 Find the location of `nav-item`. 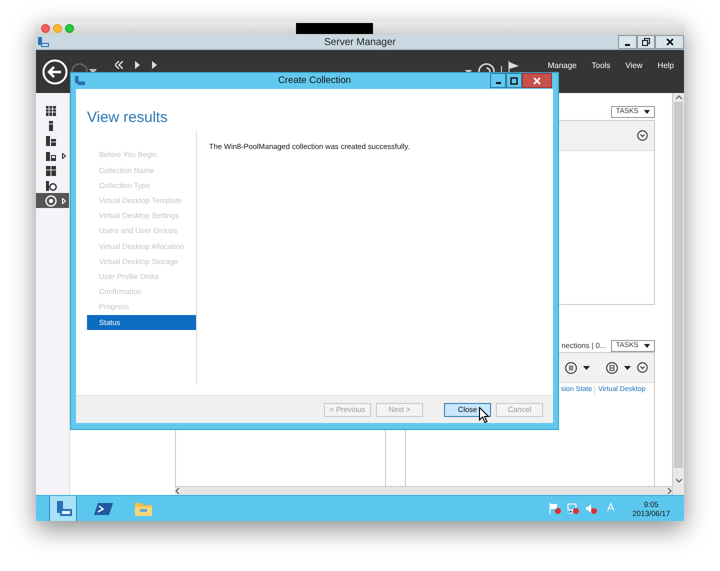

nav-item is located at coordinates (52, 200).